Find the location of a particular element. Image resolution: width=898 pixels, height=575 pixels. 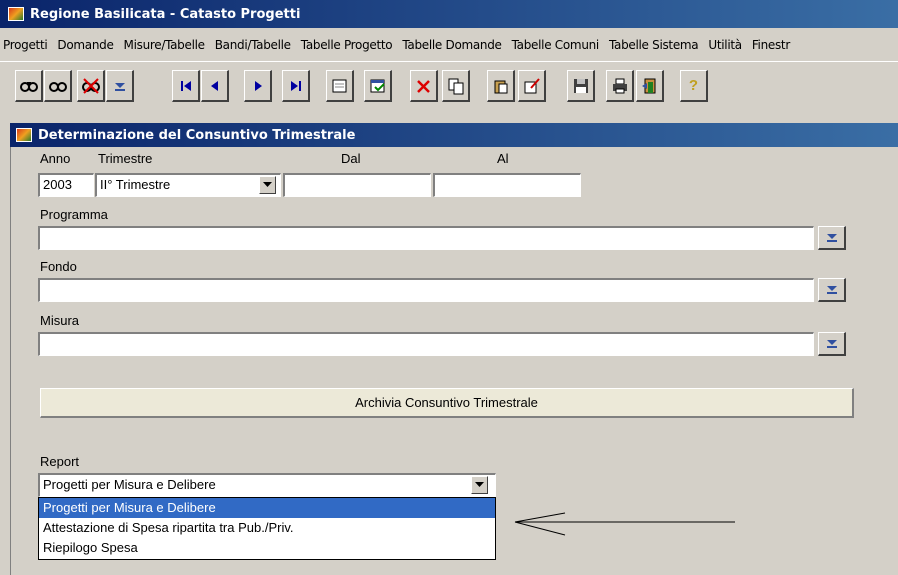

misura-field is located at coordinates (426, 344).